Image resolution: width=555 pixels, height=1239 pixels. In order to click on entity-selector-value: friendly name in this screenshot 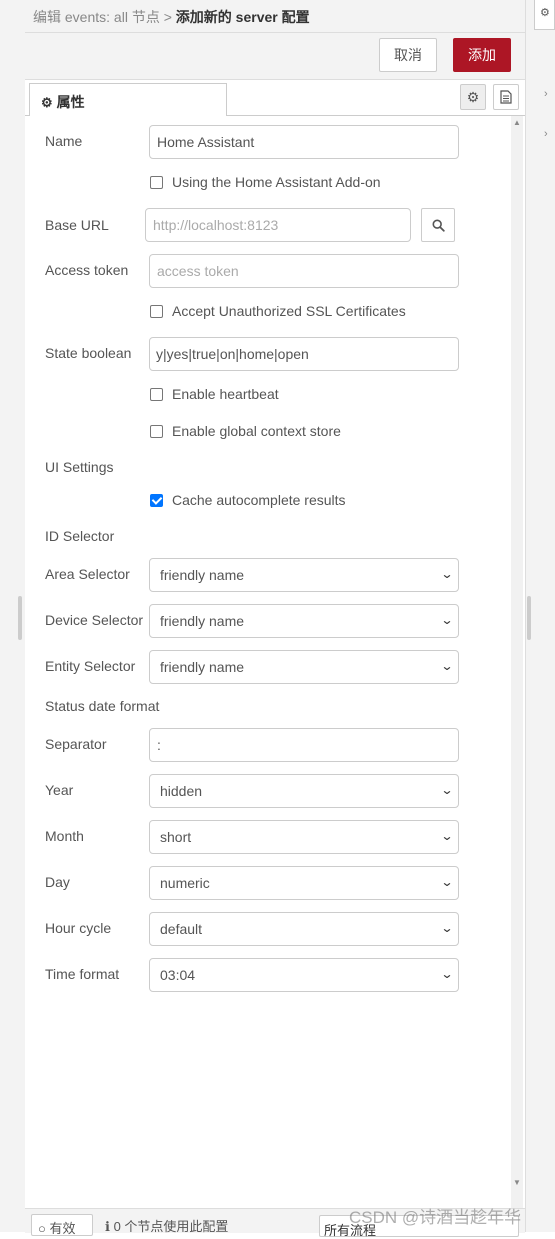, I will do `click(202, 667)`.